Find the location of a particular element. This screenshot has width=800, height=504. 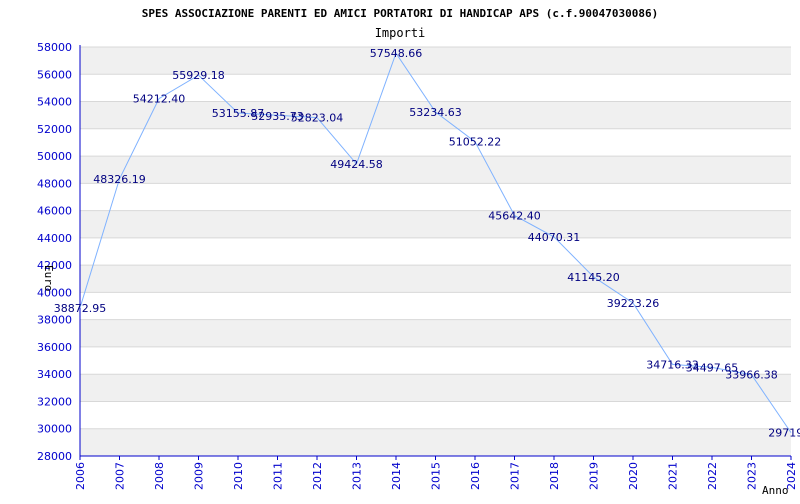

x-tick-label: 2011 is located at coordinates (278, 476).